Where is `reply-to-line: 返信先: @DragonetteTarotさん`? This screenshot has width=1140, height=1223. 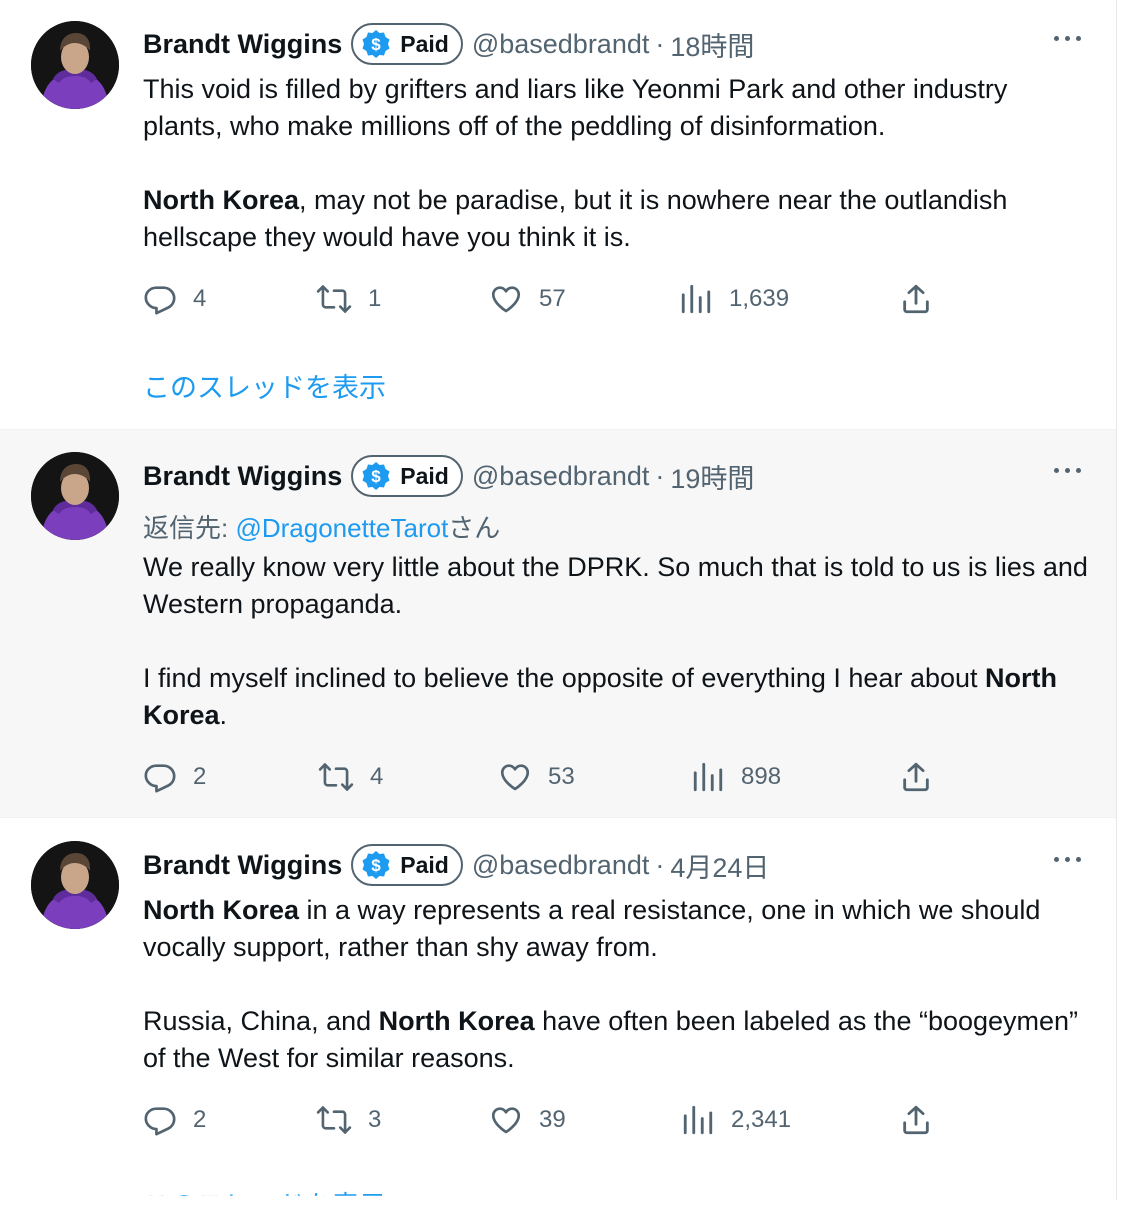
reply-to-line: 返信先: @DragonetteTarotさん is located at coordinates (321, 526).